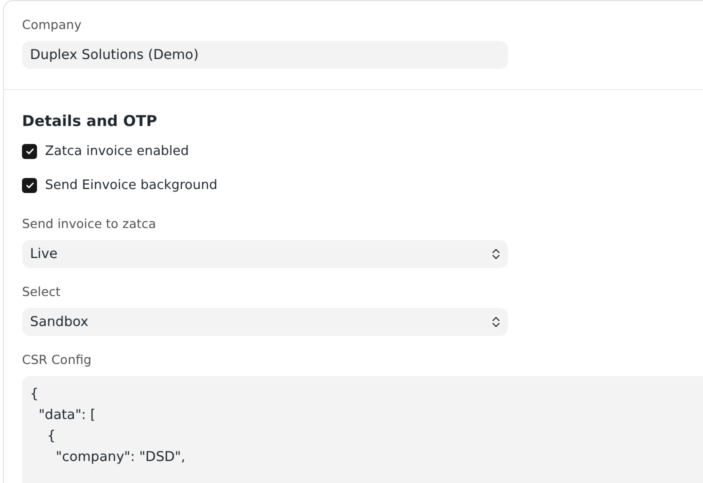  I want to click on select-field: Sandbox, so click(265, 322).